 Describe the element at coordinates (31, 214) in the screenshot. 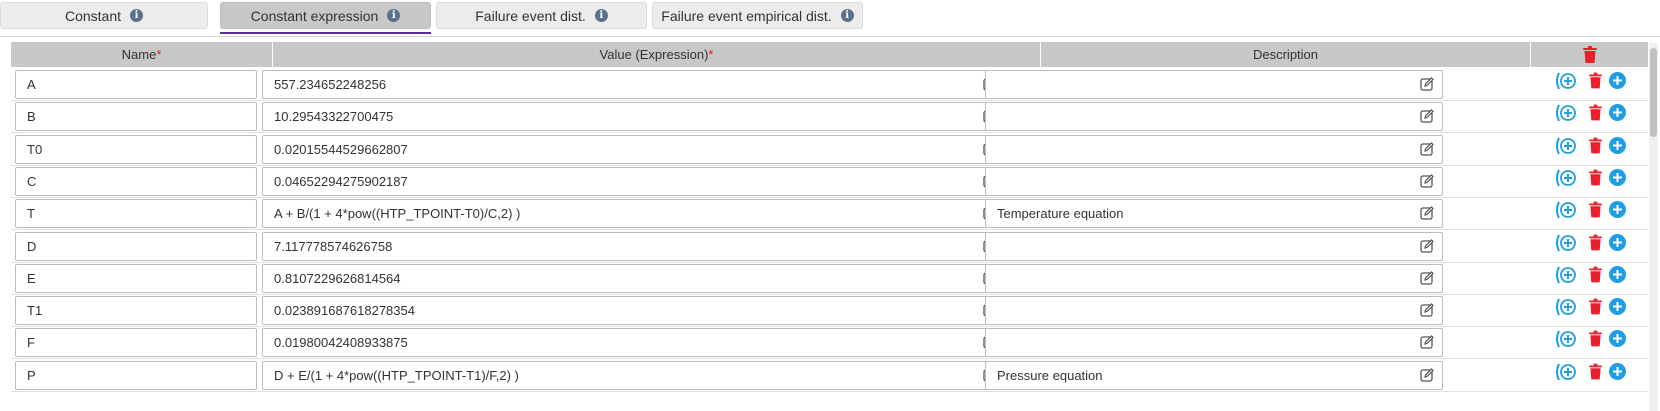

I see `name-value: T` at that location.